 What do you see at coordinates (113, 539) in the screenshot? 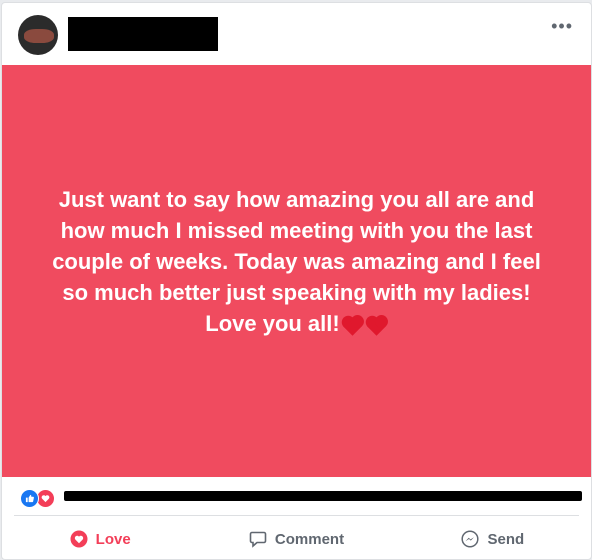
I see `love-label: Love` at bounding box center [113, 539].